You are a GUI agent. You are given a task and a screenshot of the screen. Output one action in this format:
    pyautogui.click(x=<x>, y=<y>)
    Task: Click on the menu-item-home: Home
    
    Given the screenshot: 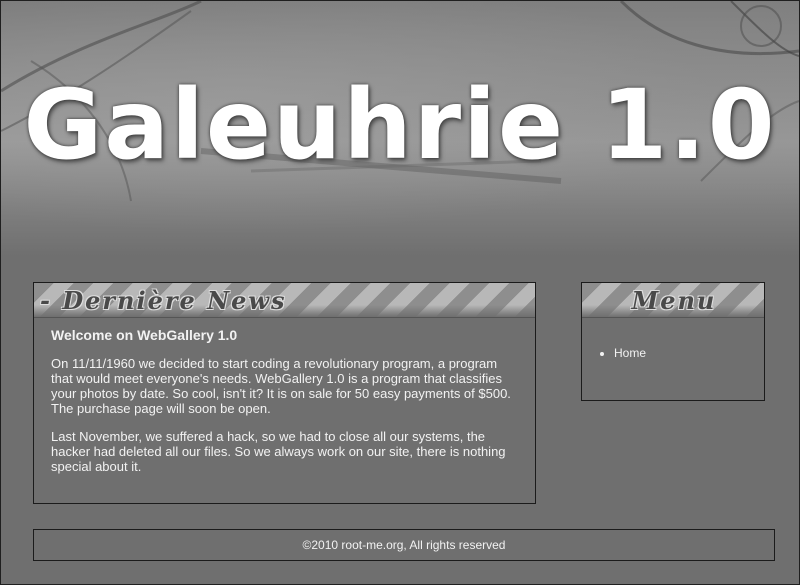 What is the action you would take?
    pyautogui.click(x=689, y=353)
    